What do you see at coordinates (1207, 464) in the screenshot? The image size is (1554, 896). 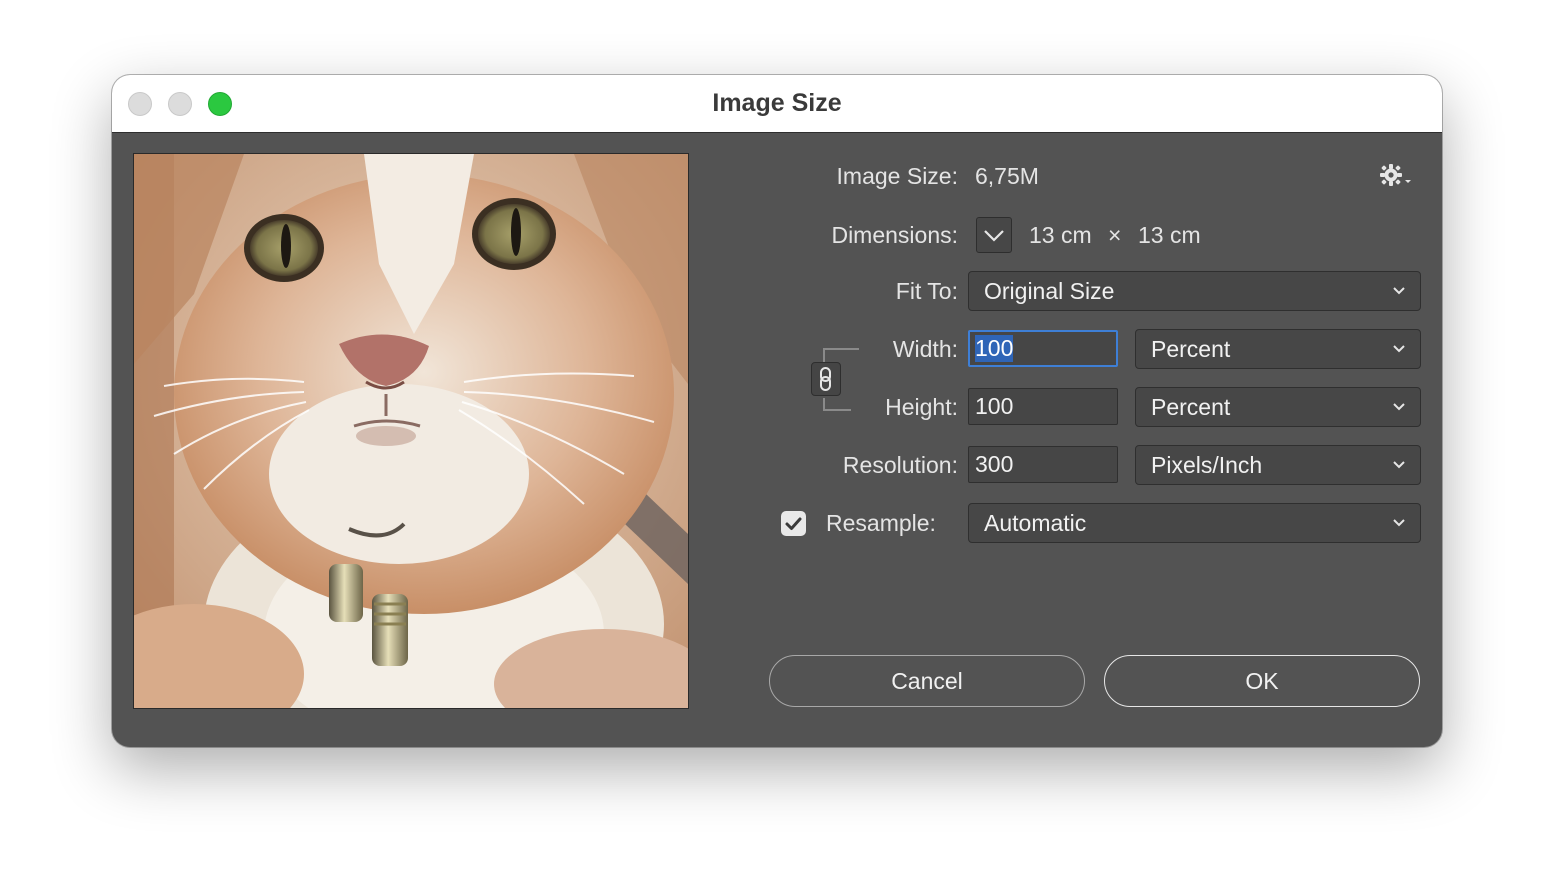 I see `resolution-unit-value: Pixels/Inch` at bounding box center [1207, 464].